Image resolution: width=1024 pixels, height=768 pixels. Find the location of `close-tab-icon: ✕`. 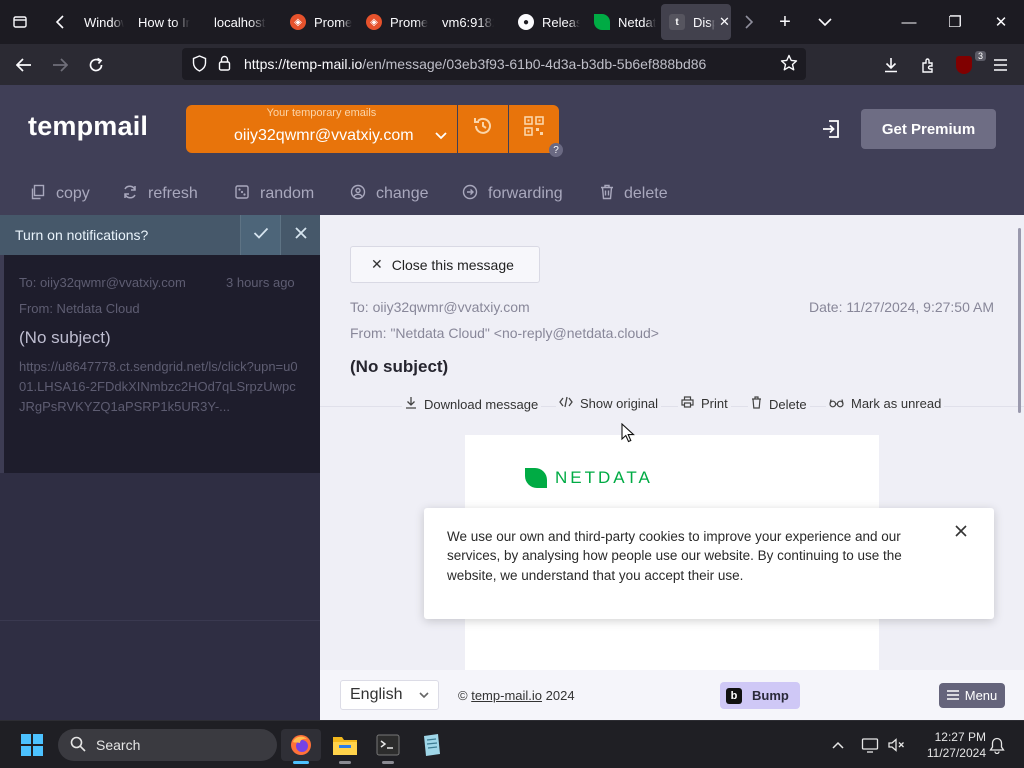

close-tab-icon: ✕ is located at coordinates (724, 22).